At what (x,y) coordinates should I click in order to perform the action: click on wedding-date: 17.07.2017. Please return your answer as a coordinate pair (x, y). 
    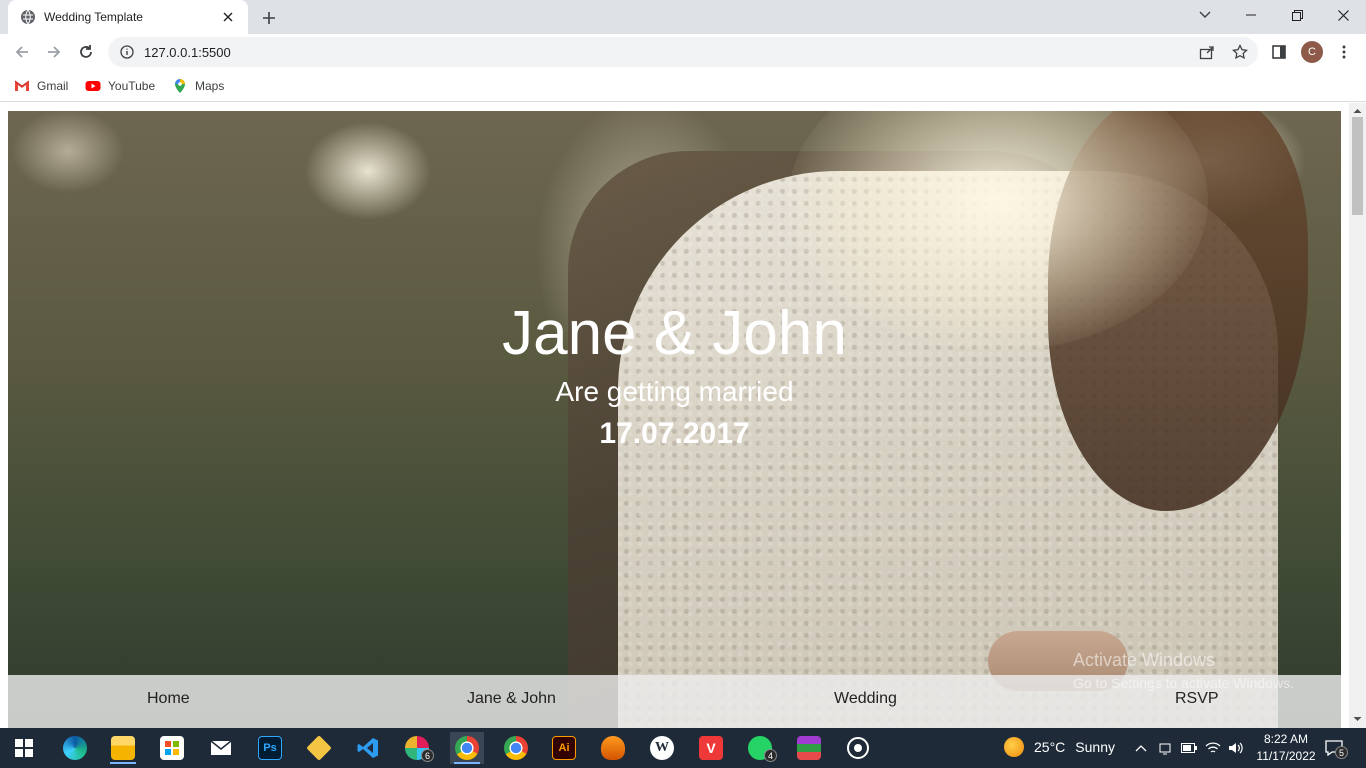
    Looking at the image, I should click on (674, 433).